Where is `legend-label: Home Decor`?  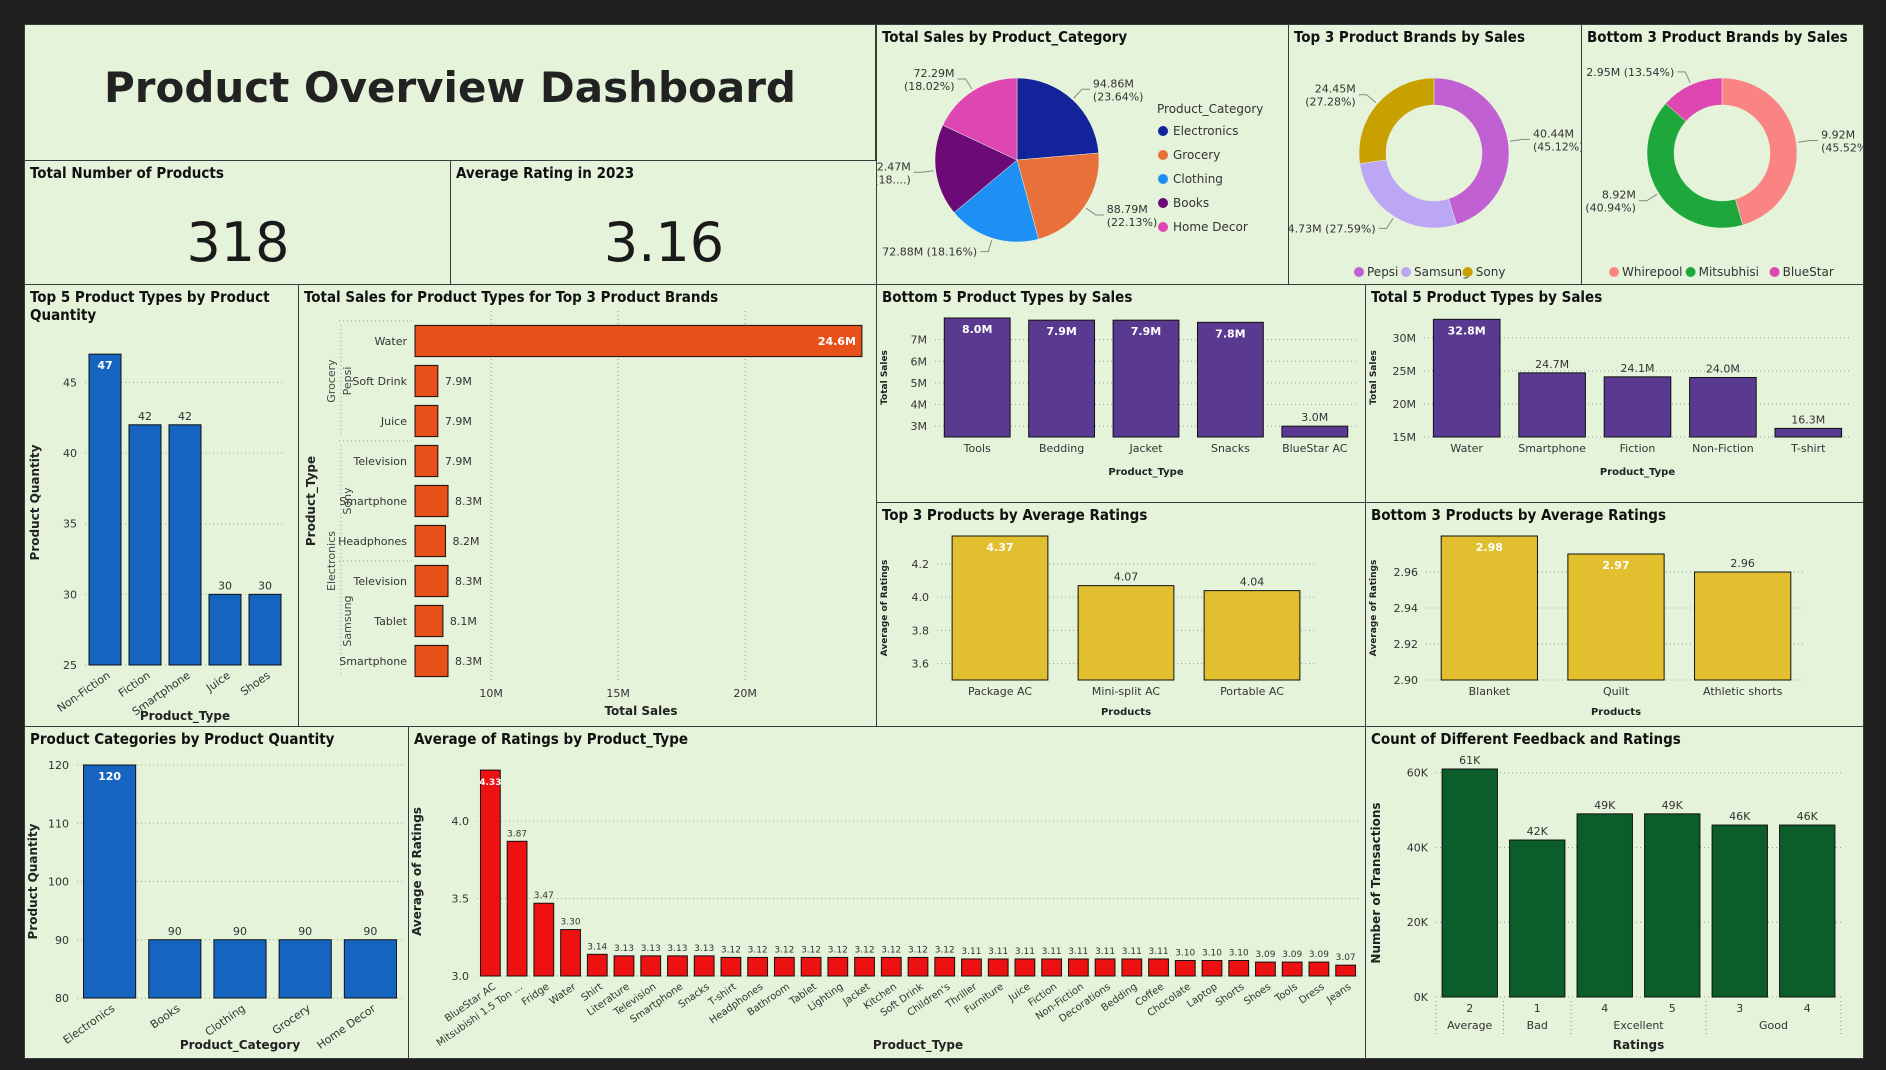 legend-label: Home Decor is located at coordinates (1210, 227).